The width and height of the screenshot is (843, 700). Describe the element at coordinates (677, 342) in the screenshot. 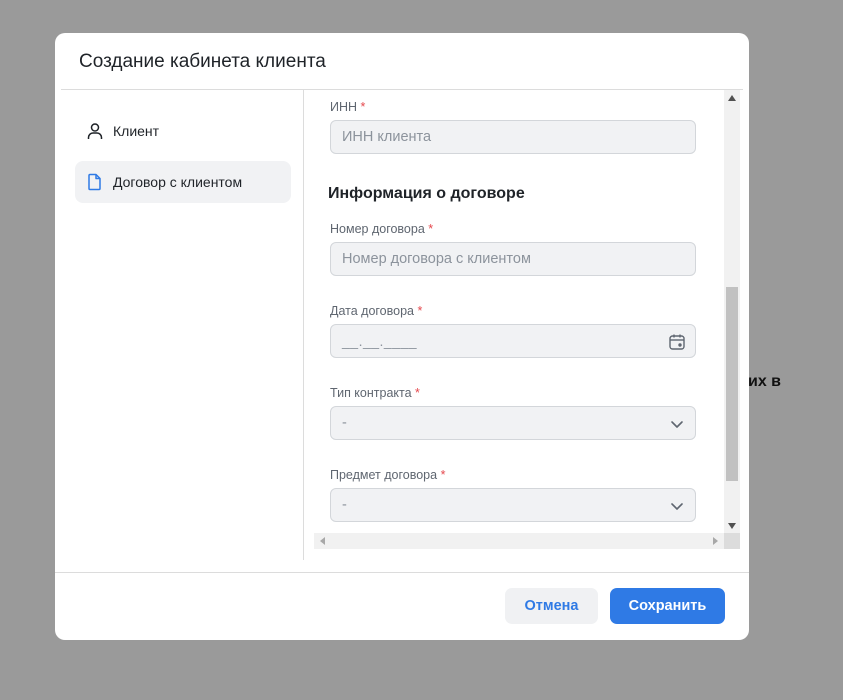

I see `calendar-icon` at that location.